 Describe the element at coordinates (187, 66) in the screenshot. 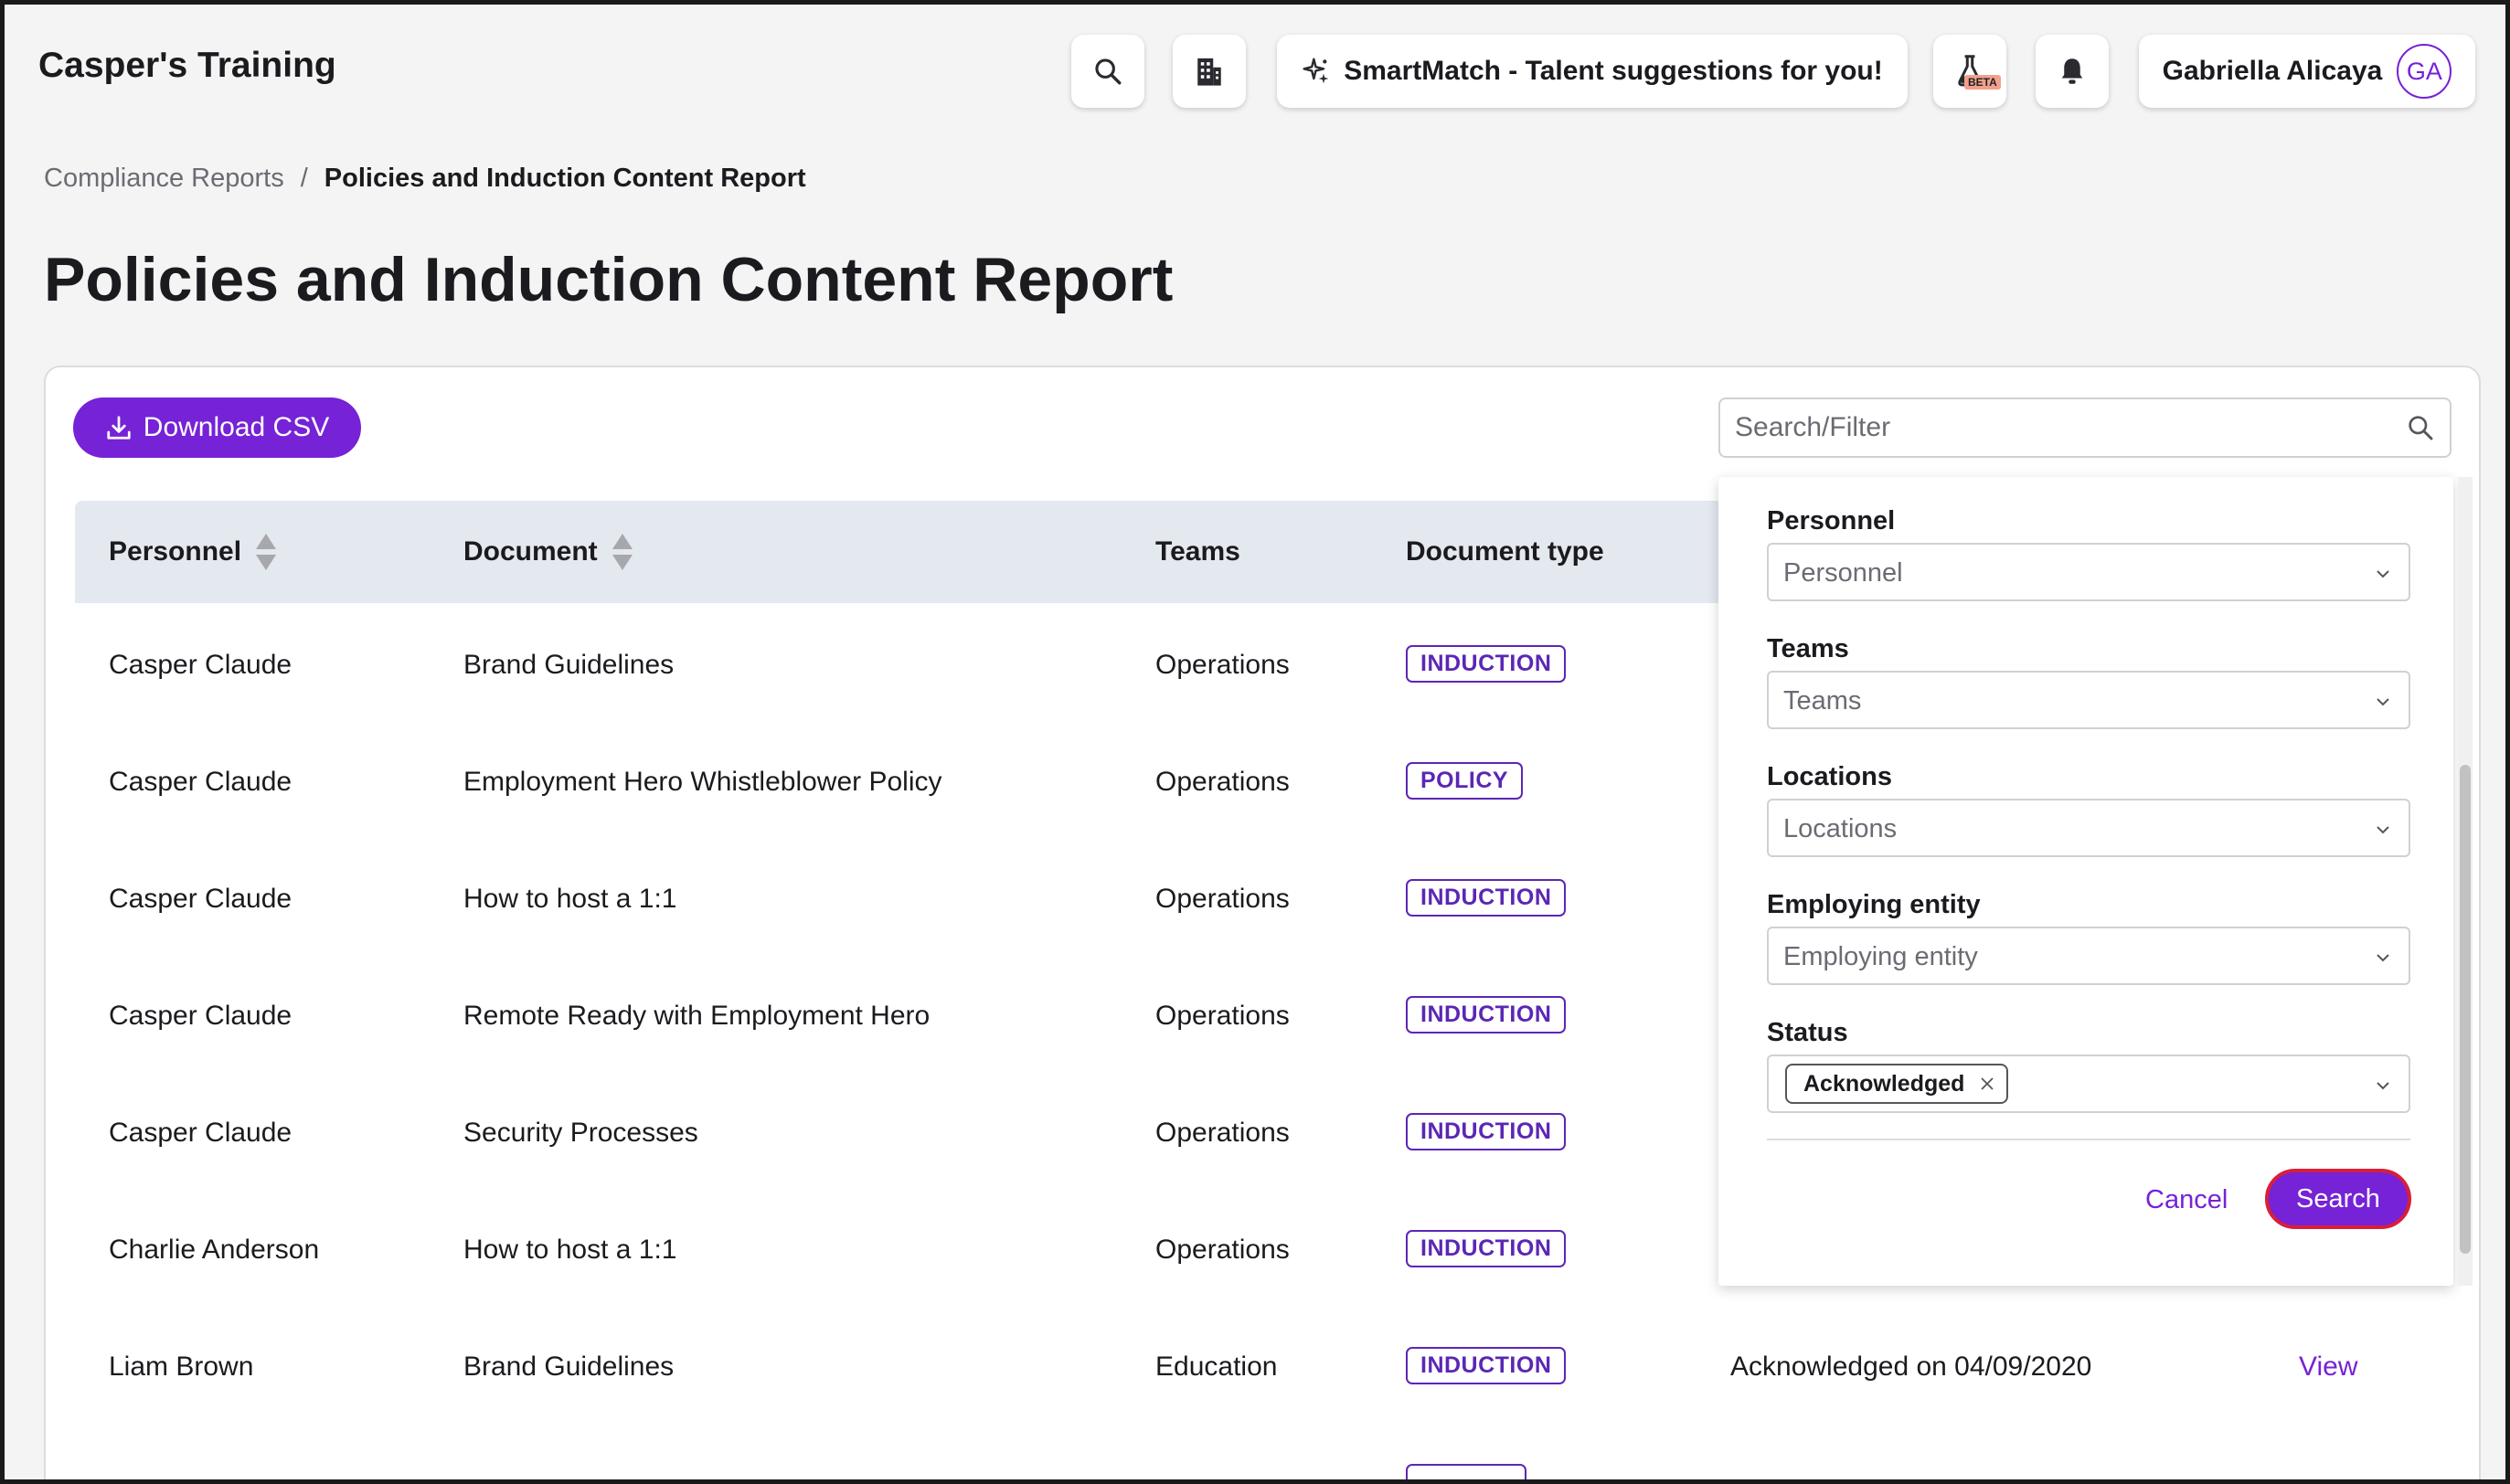

I see `app-title: Casper's Training` at that location.